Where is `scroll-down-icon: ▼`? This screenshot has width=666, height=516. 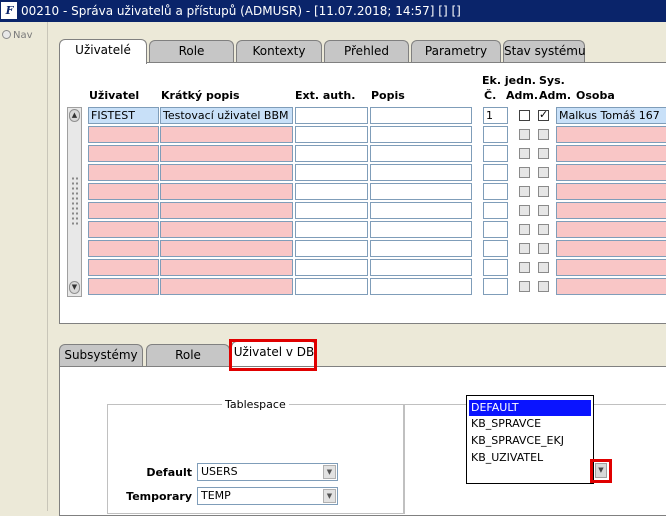
scroll-down-icon: ▼ is located at coordinates (74, 287).